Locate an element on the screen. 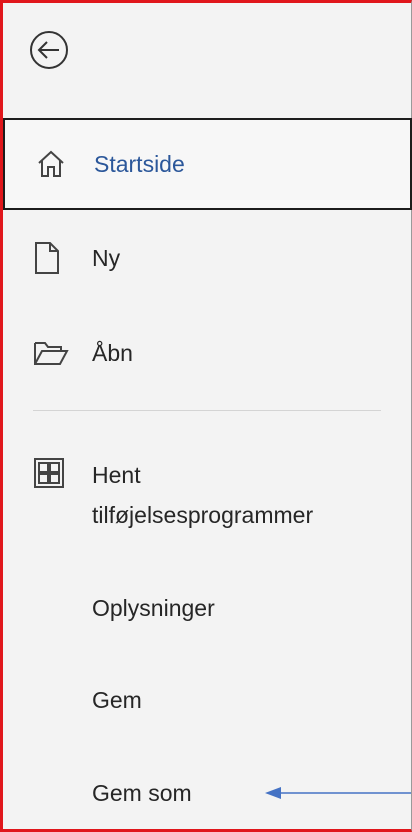 The width and height of the screenshot is (412, 832). menu-item-label-line2: tilføjelsesprogrammer is located at coordinates (203, 515).